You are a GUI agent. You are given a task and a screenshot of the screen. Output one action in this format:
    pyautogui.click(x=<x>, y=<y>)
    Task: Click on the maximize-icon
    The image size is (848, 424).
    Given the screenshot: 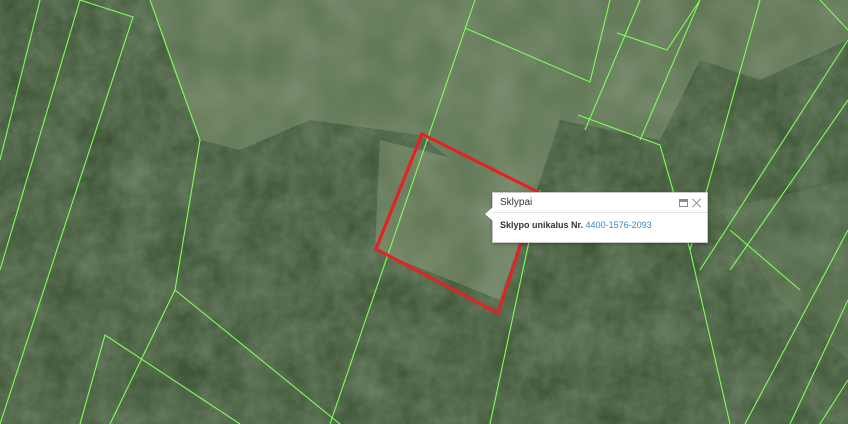 What is the action you would take?
    pyautogui.click(x=683, y=202)
    